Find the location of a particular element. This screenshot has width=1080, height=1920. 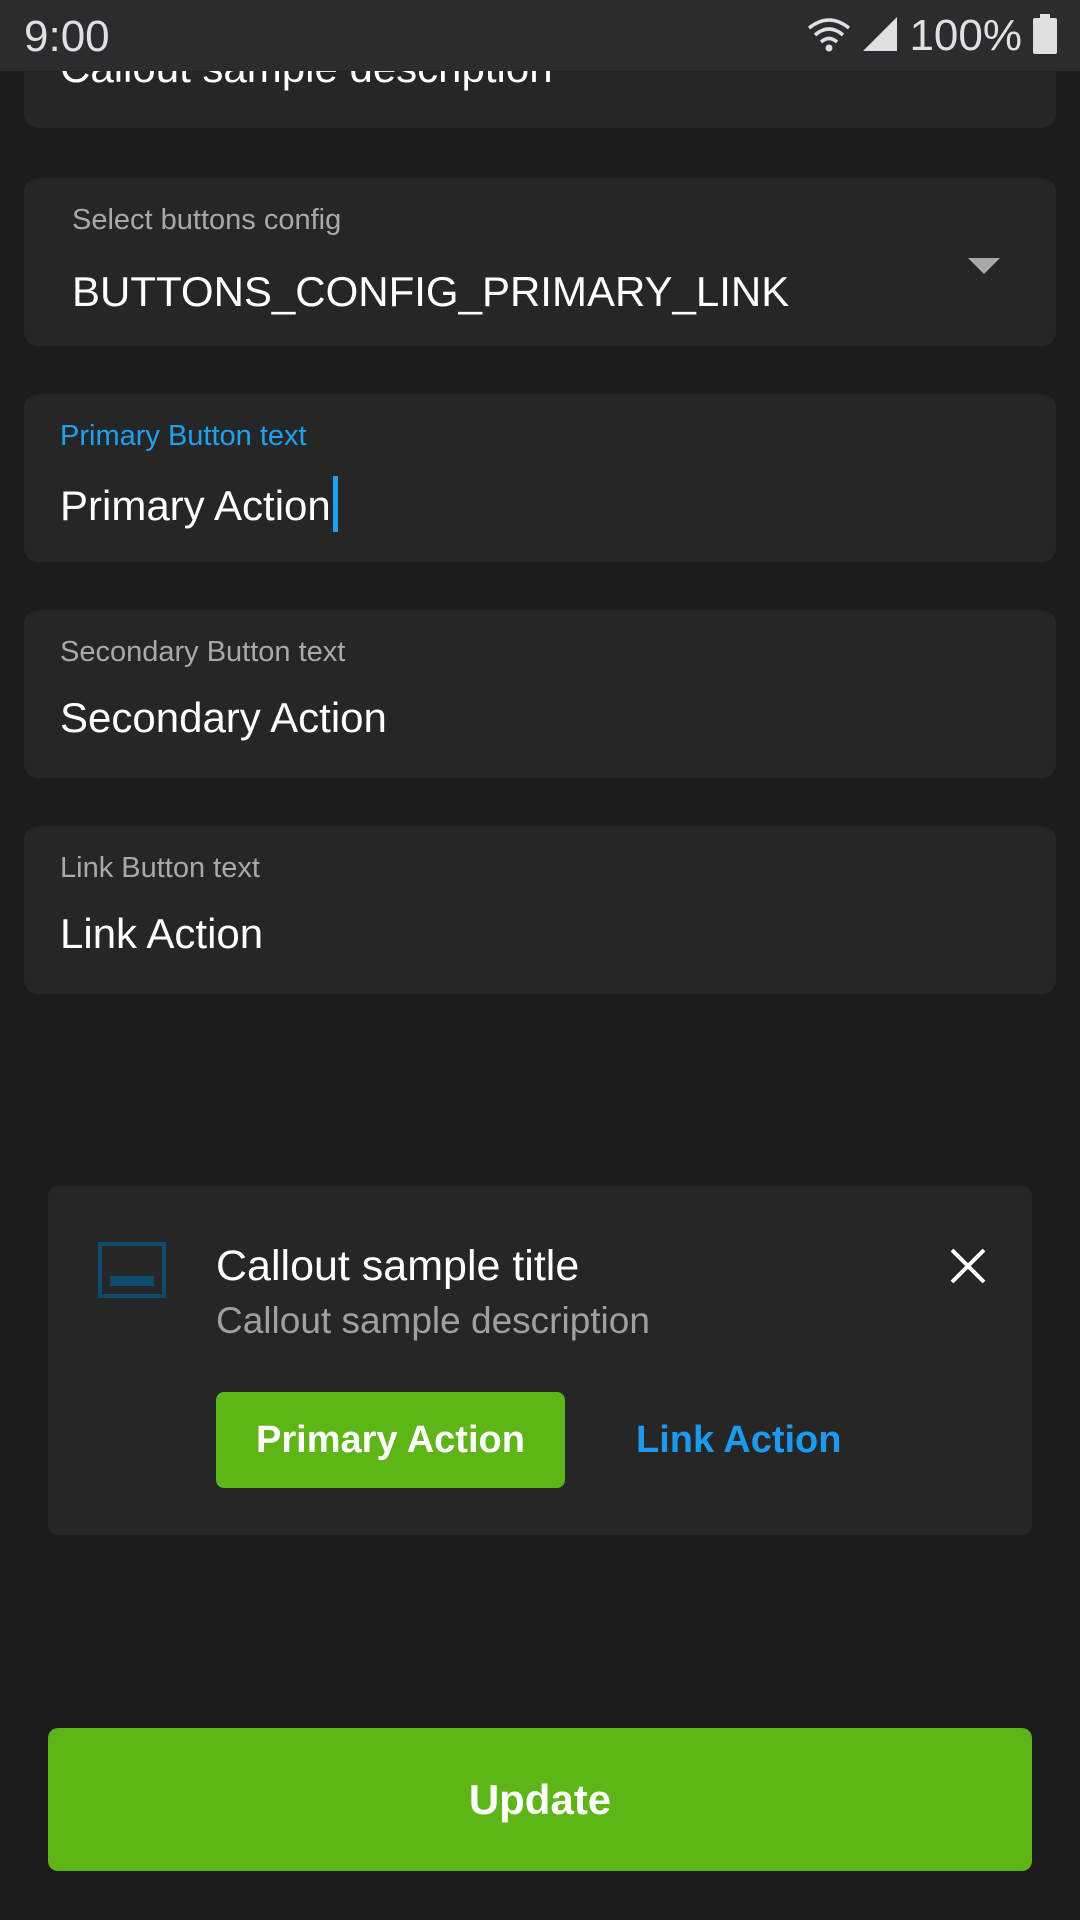

signal-icon is located at coordinates (880, 36).